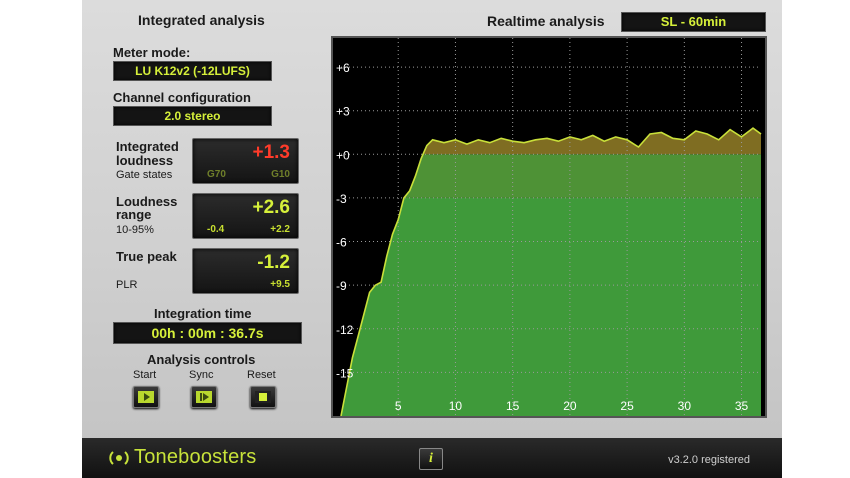 This screenshot has height=478, width=850. Describe the element at coordinates (216, 174) in the screenshot. I see `gate-g70: G70` at that location.